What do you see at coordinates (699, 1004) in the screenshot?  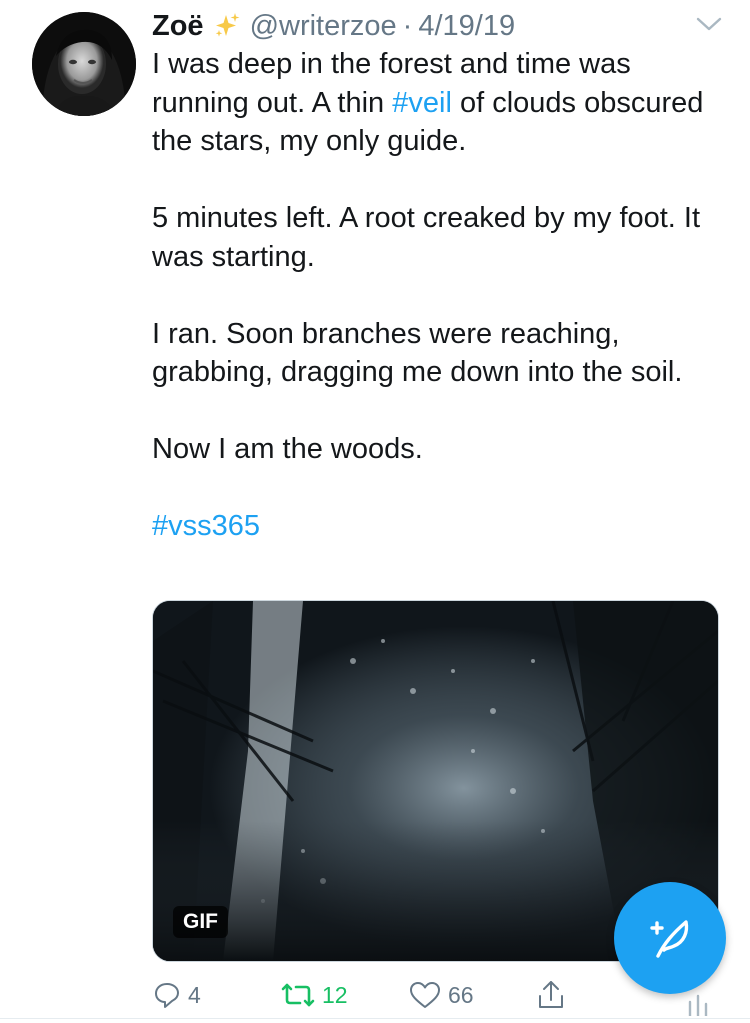 I see `analytics-icon` at bounding box center [699, 1004].